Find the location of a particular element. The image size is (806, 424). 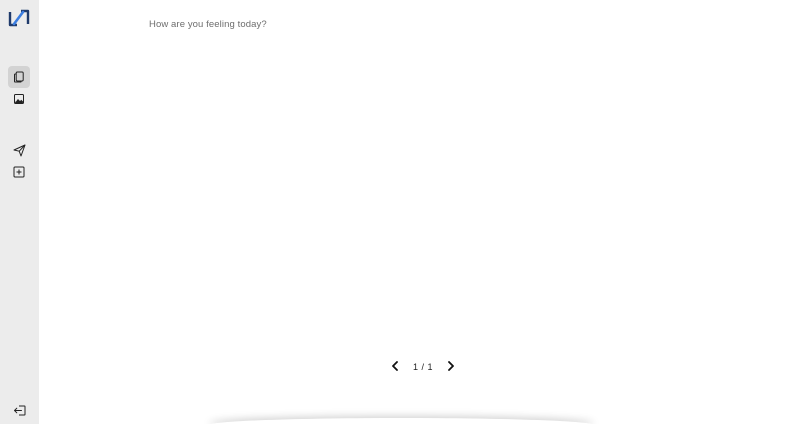

logout-icon is located at coordinates (19, 410).